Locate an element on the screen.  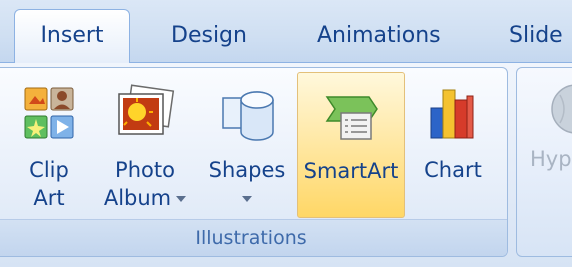
tab-animations: Animations is located at coordinates (379, 36).